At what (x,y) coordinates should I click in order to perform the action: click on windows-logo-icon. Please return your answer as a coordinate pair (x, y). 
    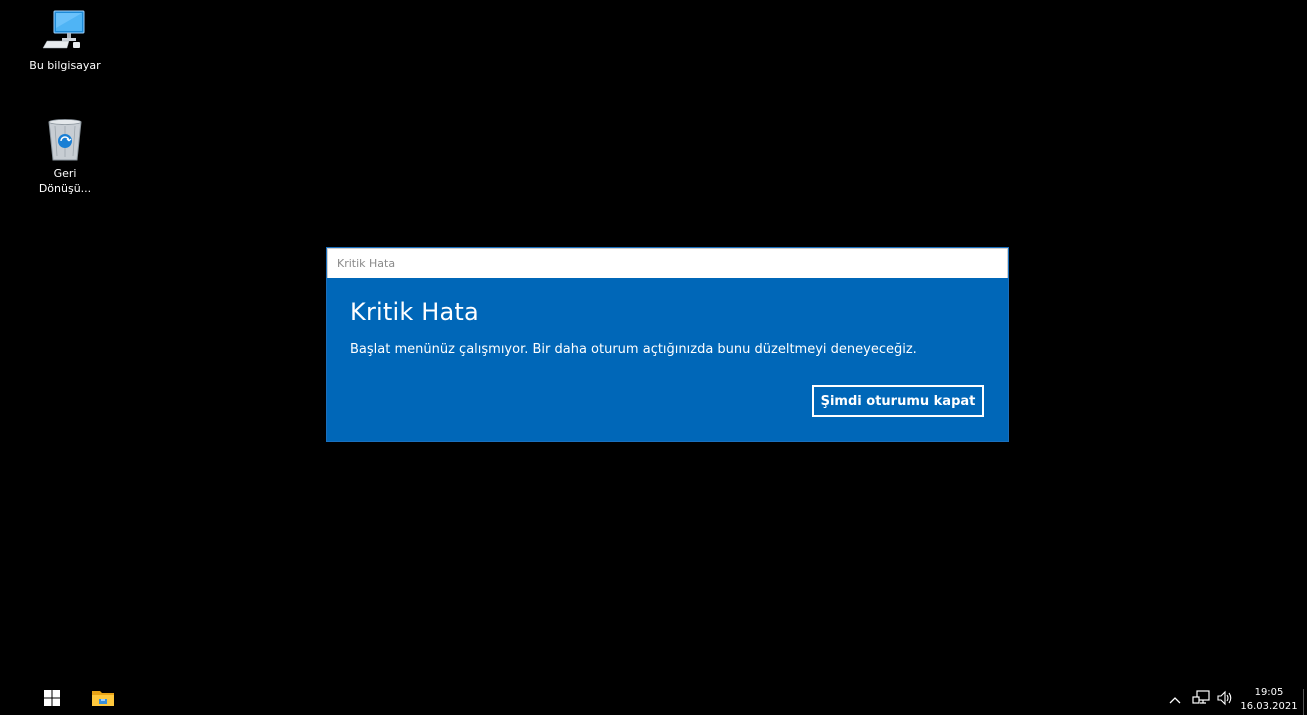
    Looking at the image, I should click on (52, 700).